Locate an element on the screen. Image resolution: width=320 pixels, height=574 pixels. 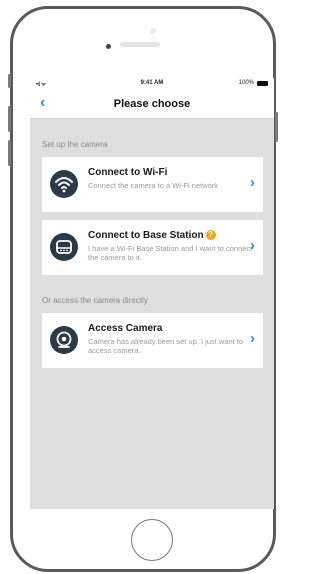
page-title: Please choose is located at coordinates (152, 104).